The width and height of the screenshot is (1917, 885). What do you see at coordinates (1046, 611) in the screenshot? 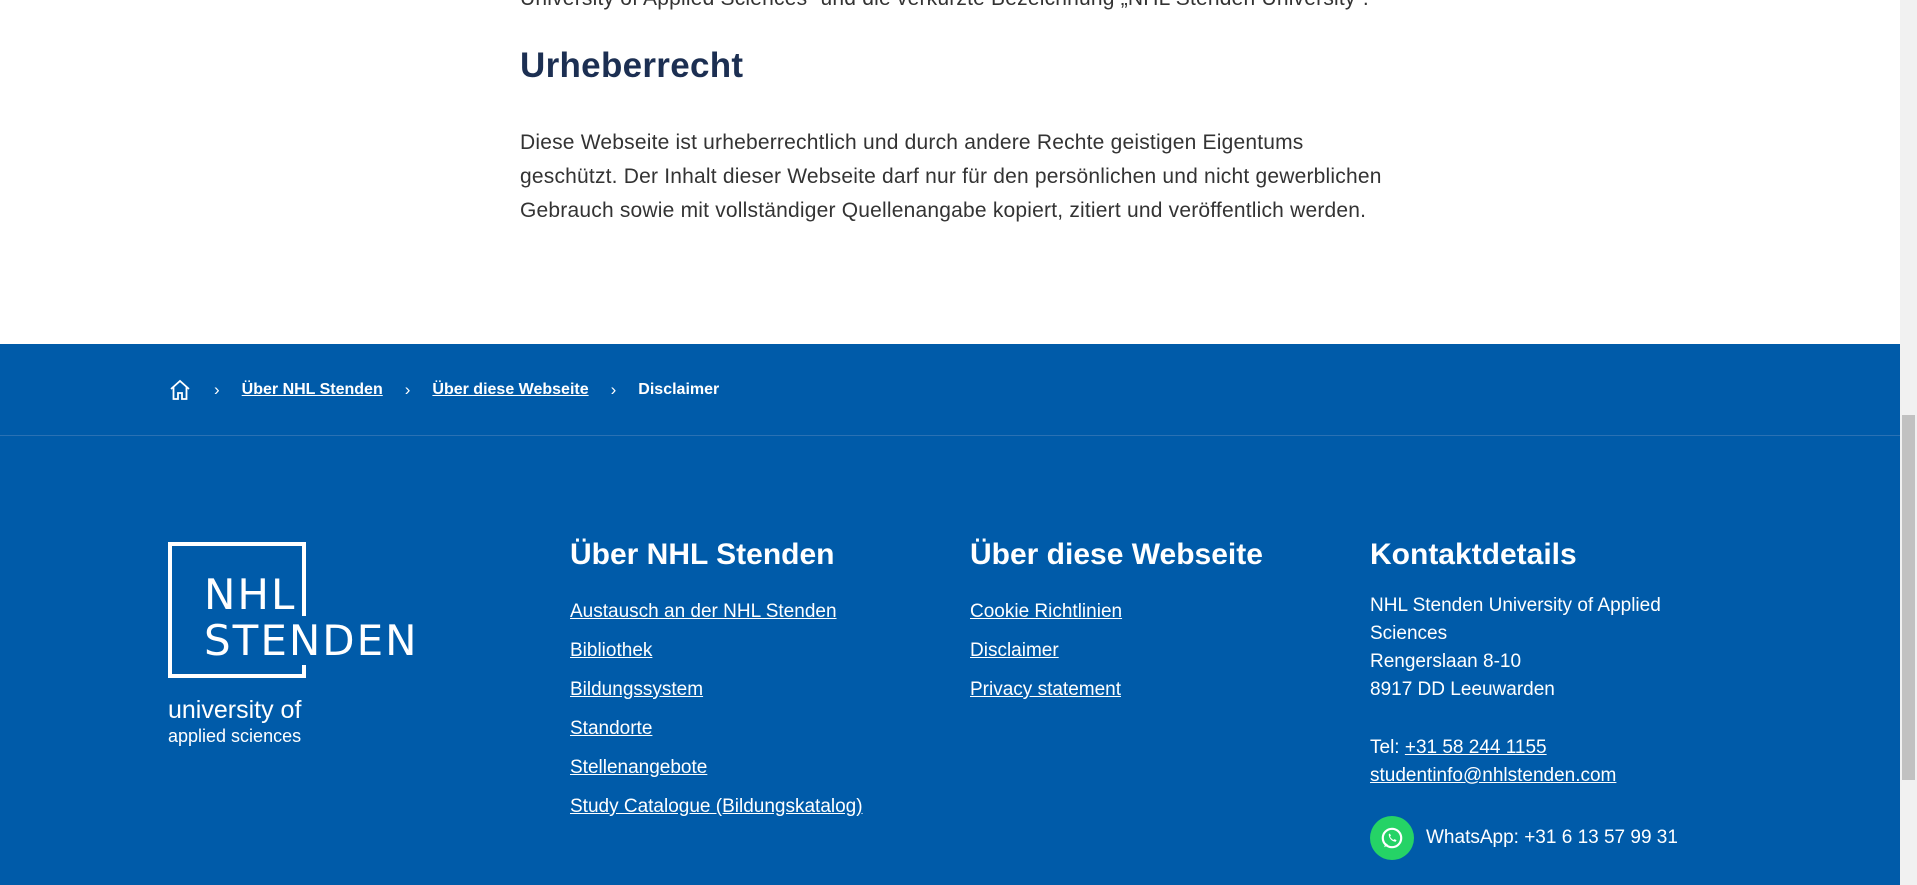
I see `footer-link-cookies: Cookie Richtlinien` at bounding box center [1046, 611].